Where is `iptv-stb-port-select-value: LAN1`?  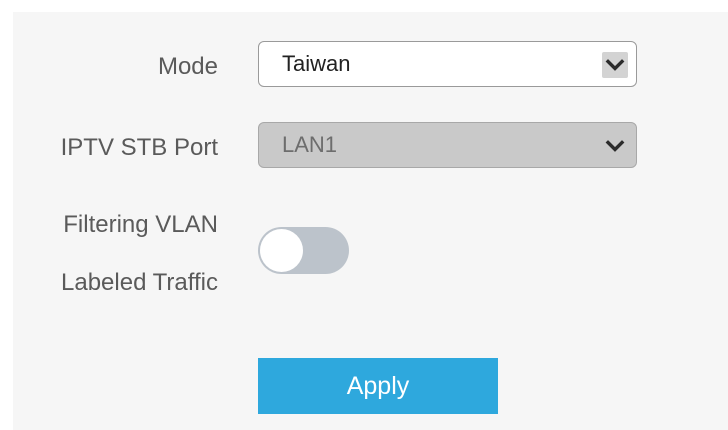 iptv-stb-port-select-value: LAN1 is located at coordinates (310, 144).